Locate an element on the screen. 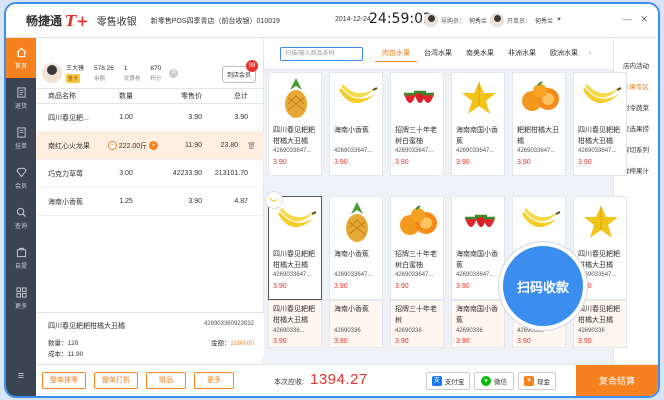  cart-item-total: 23.80 is located at coordinates (229, 145).